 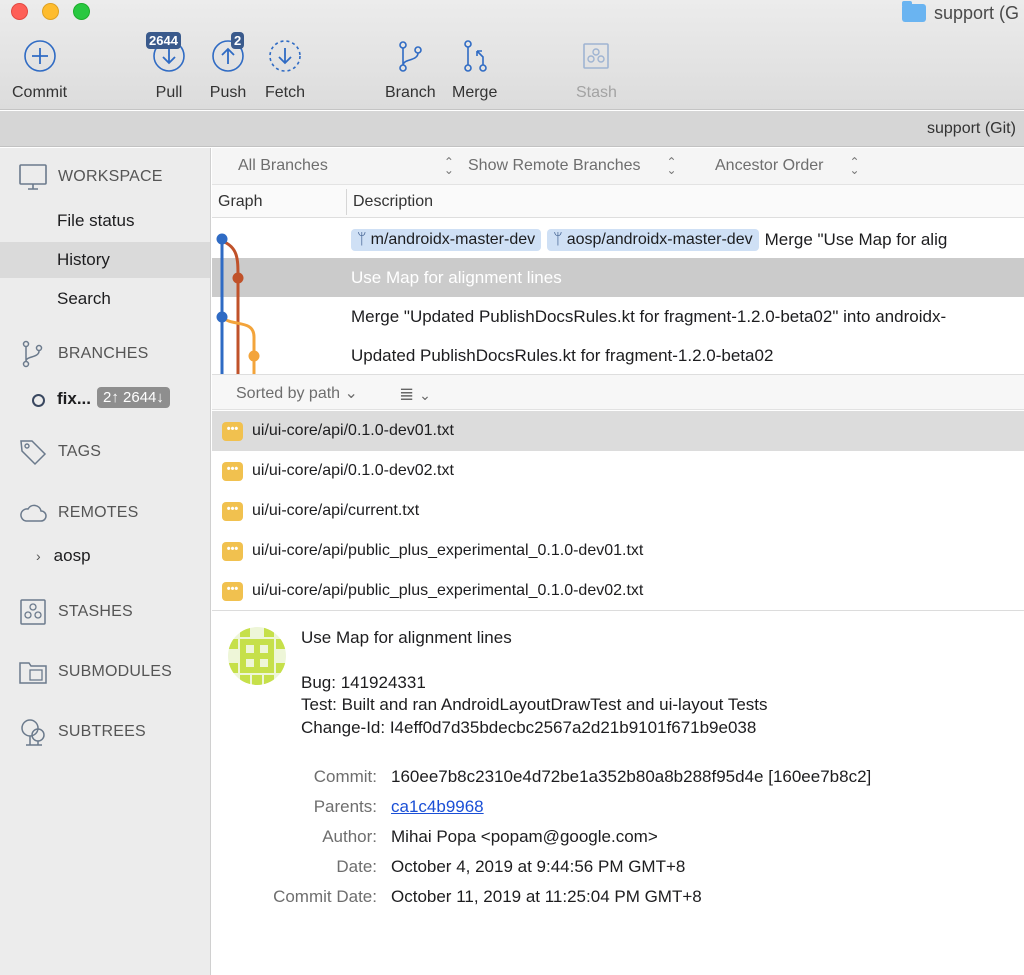 What do you see at coordinates (19, 11) in the screenshot?
I see `window-close-button` at bounding box center [19, 11].